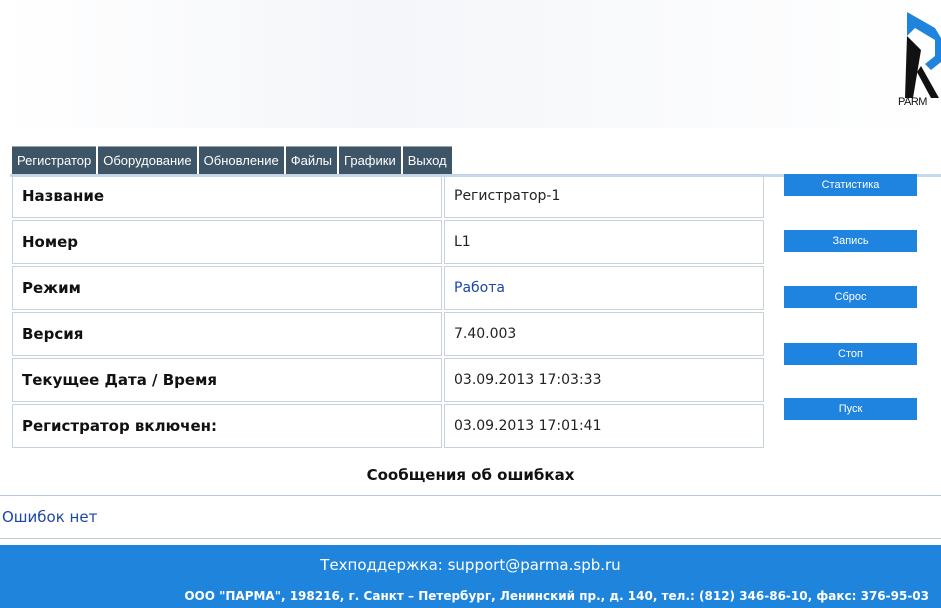 The height and width of the screenshot is (608, 941). Describe the element at coordinates (604, 242) in the screenshot. I see `number-value: L1` at that location.